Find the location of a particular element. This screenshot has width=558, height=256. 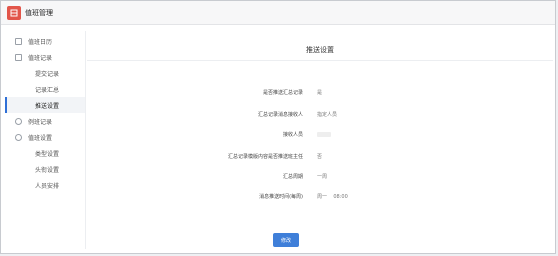

sidebar-item-staff-arrangement: 人员安排 is located at coordinates (45, 185).